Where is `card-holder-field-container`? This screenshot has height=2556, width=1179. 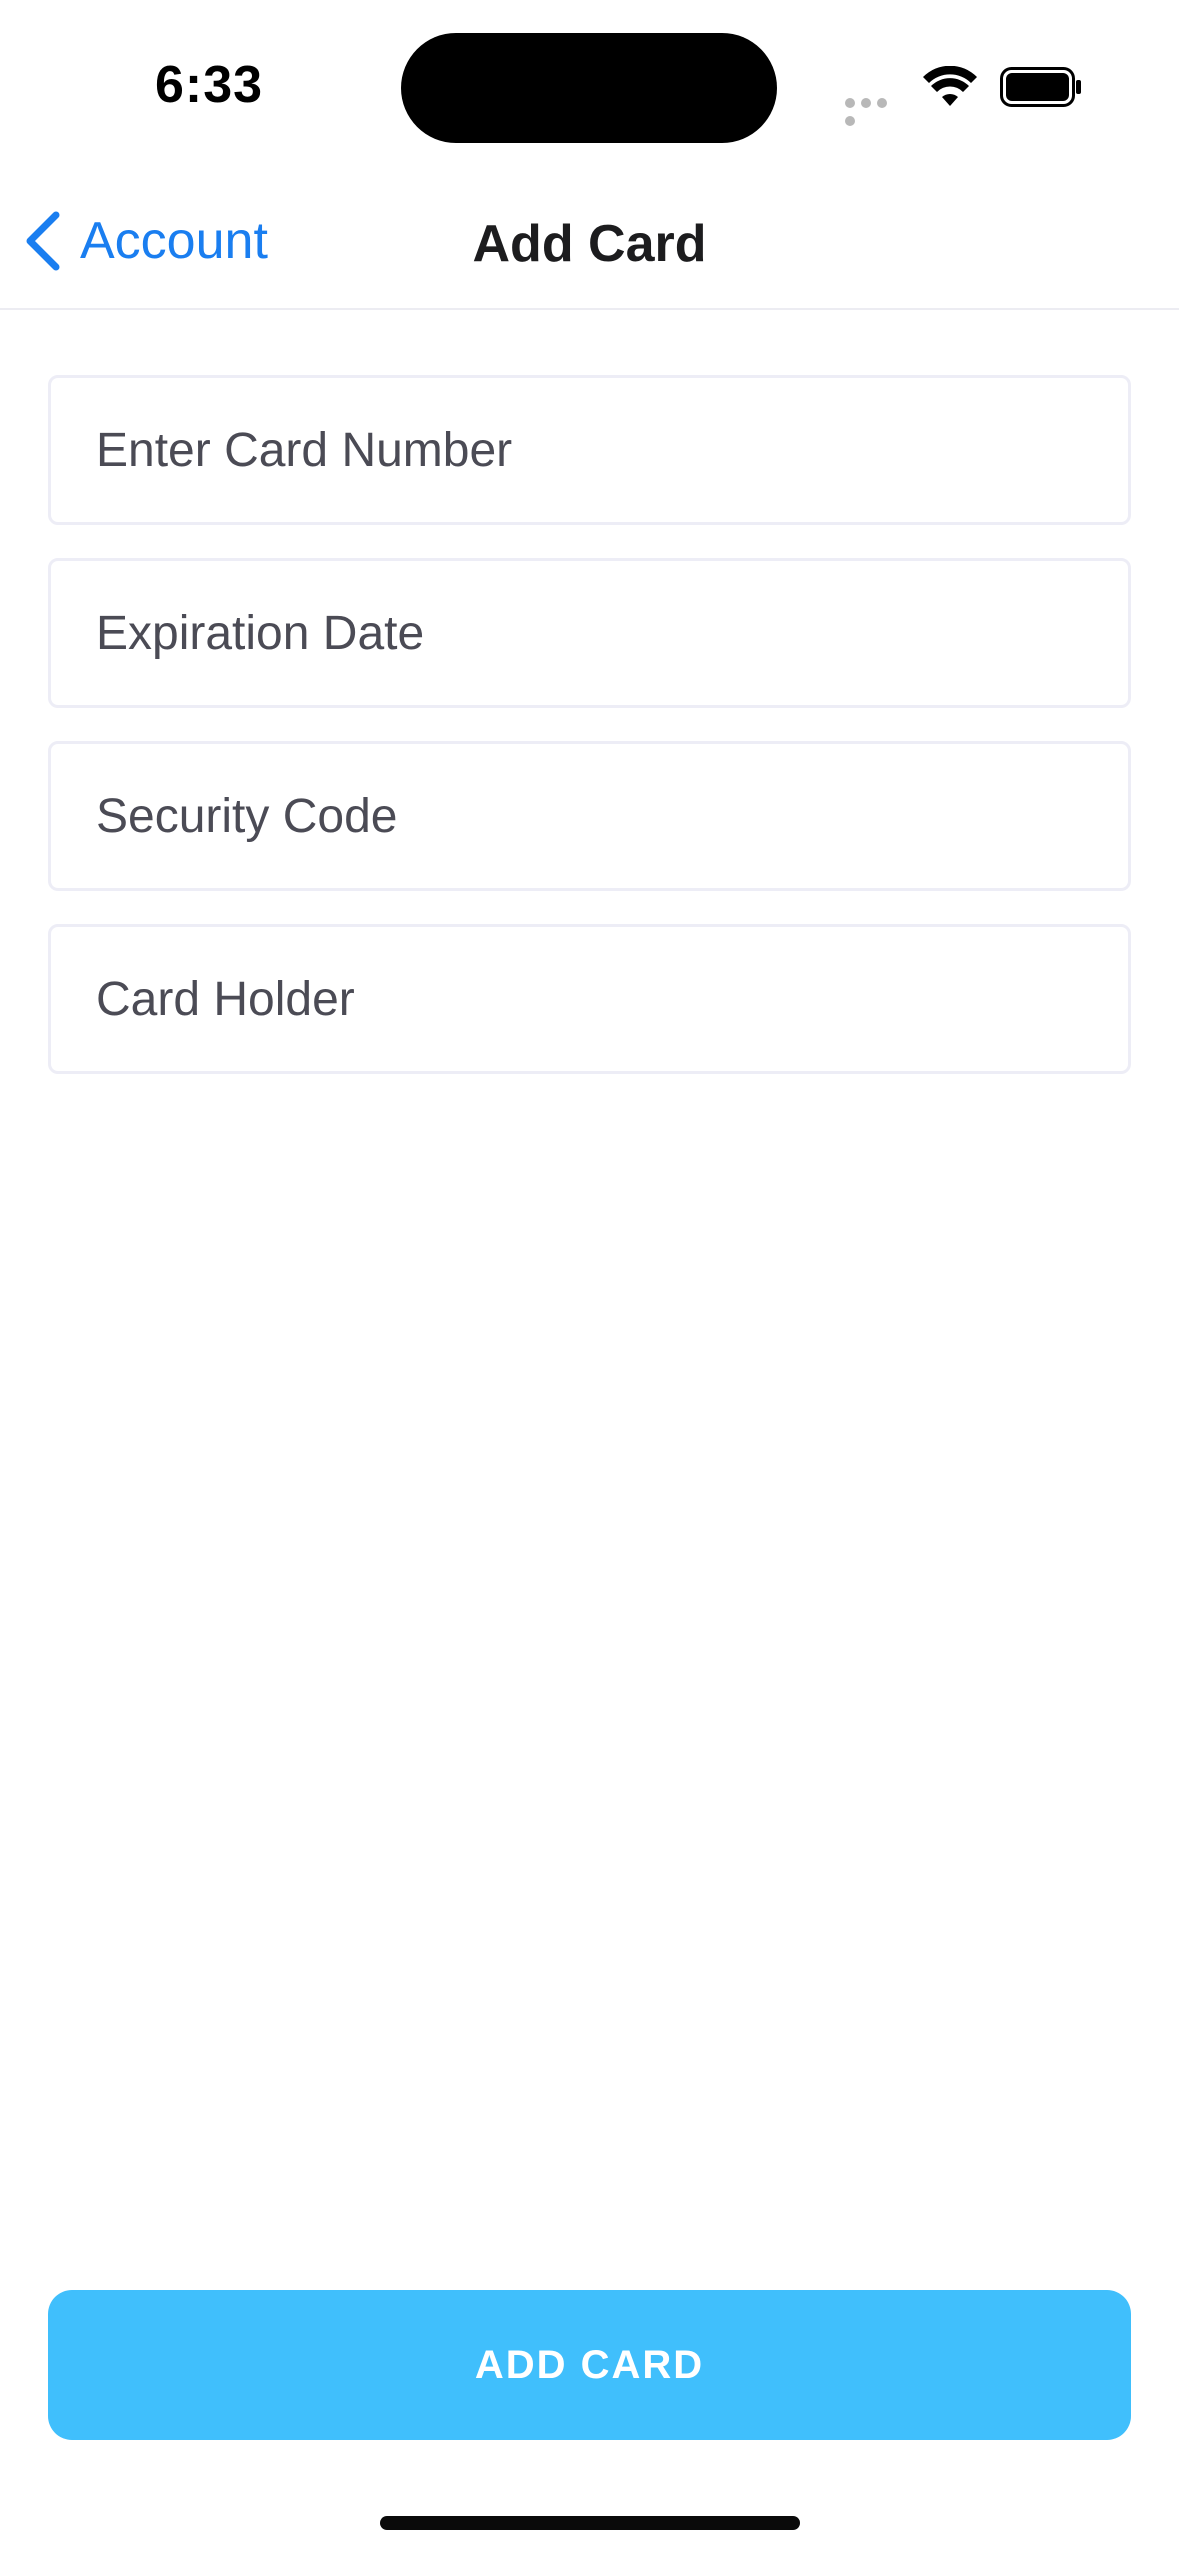 card-holder-field-container is located at coordinates (589, 999).